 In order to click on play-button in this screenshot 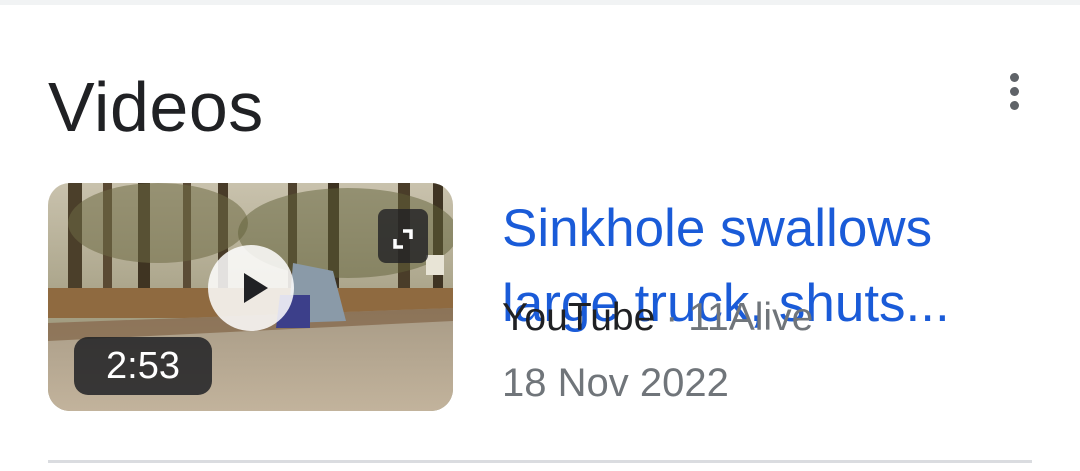, I will do `click(251, 288)`.